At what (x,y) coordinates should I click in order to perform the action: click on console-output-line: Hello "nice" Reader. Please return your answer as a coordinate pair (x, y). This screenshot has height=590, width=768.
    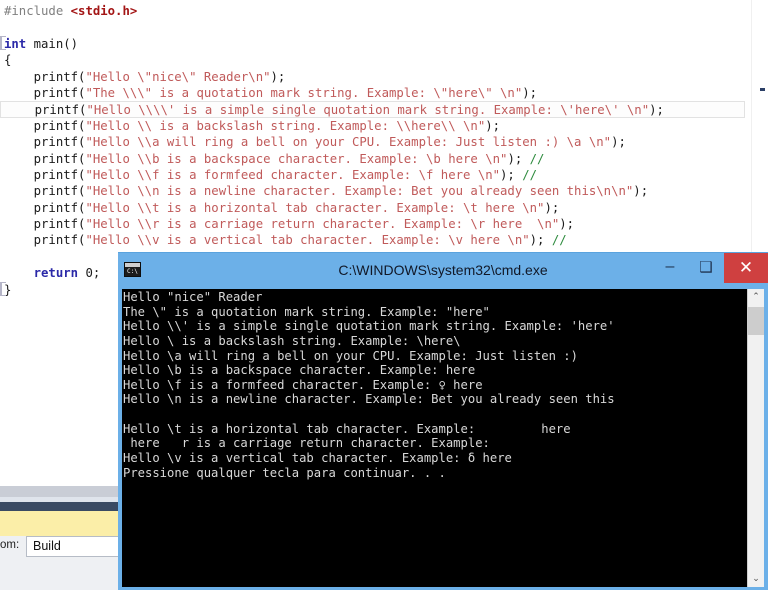
    Looking at the image, I should click on (193, 297).